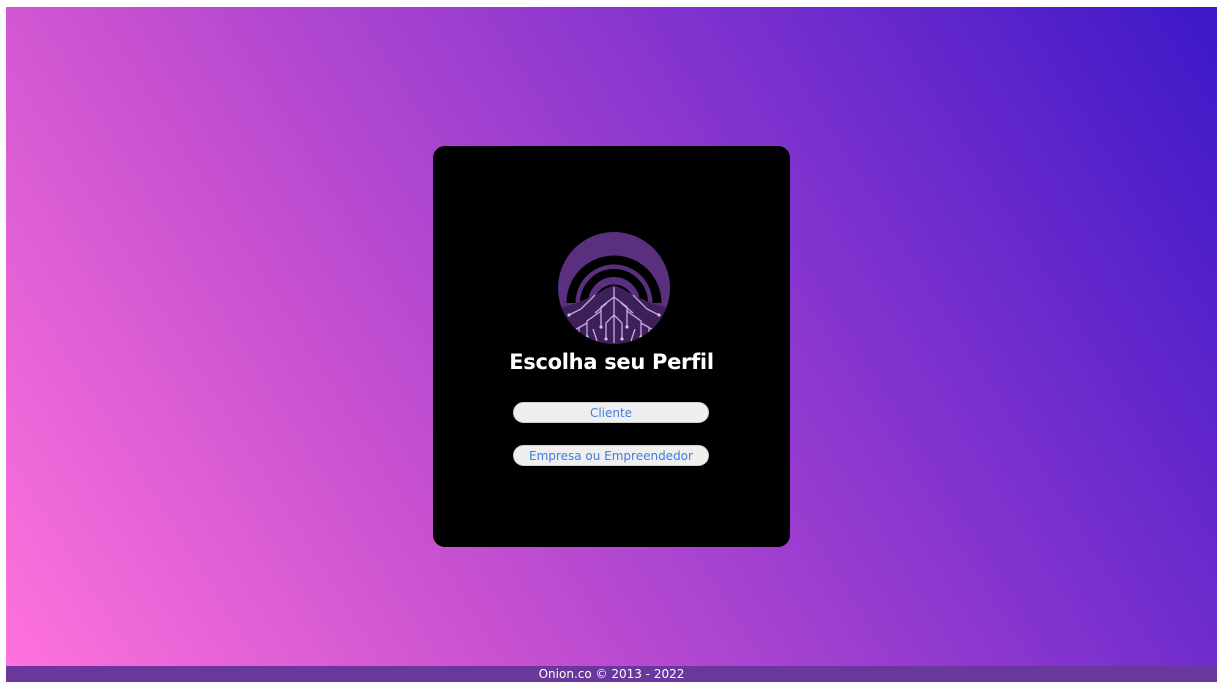  What do you see at coordinates (611, 412) in the screenshot?
I see `cliente-button: Cliente` at bounding box center [611, 412].